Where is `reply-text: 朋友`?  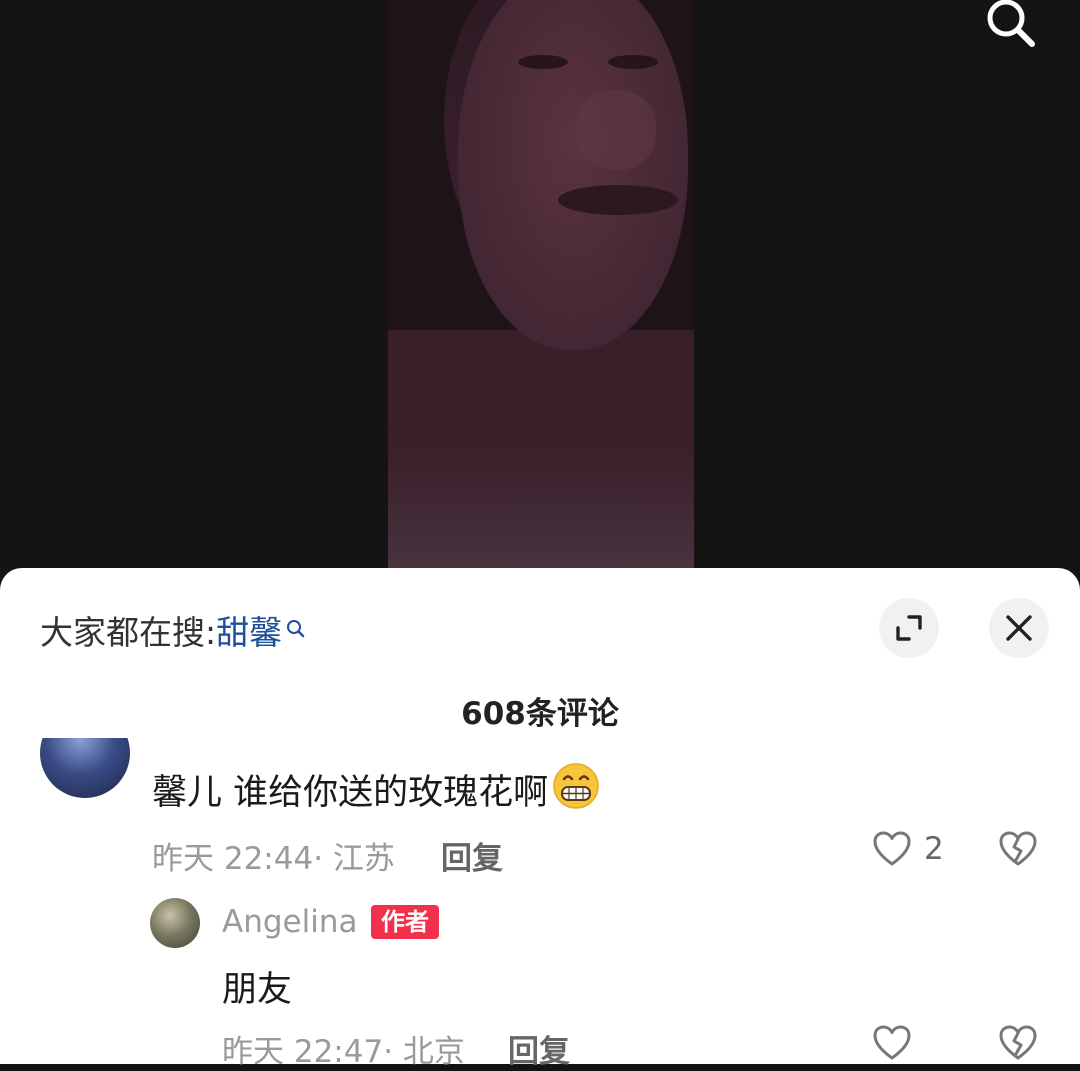
reply-text: 朋友 is located at coordinates (257, 990).